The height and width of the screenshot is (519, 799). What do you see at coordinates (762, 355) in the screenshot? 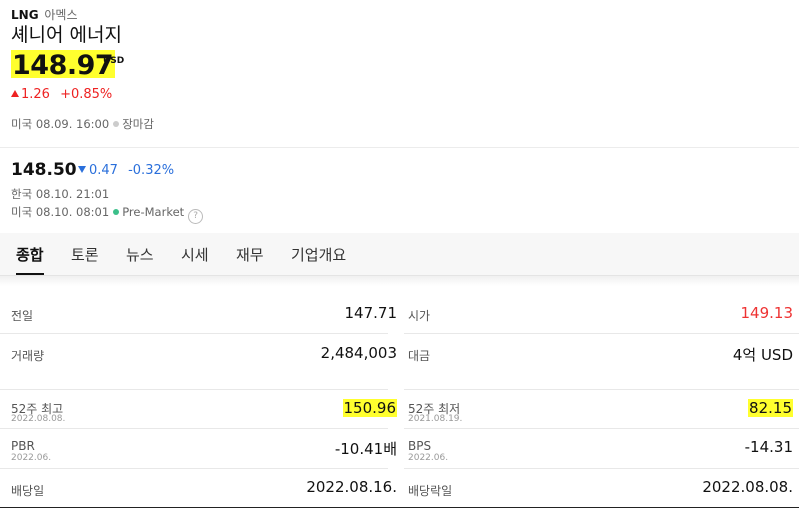
I see `amount-value: 4억 USD` at bounding box center [762, 355].